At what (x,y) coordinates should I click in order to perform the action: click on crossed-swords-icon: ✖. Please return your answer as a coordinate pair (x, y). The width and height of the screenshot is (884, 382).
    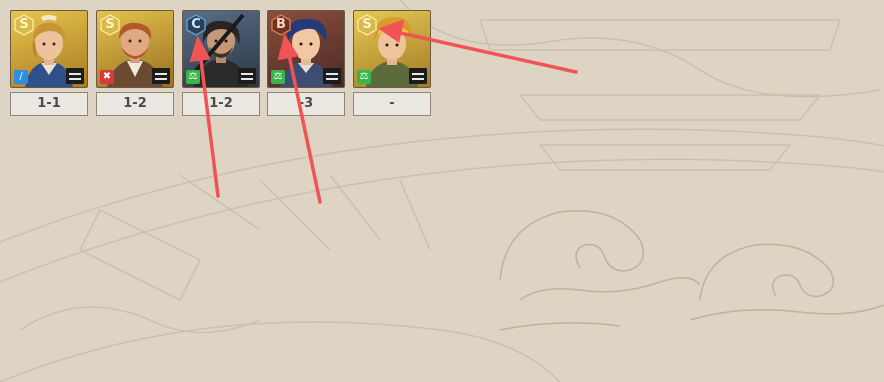
    Looking at the image, I should click on (107, 77).